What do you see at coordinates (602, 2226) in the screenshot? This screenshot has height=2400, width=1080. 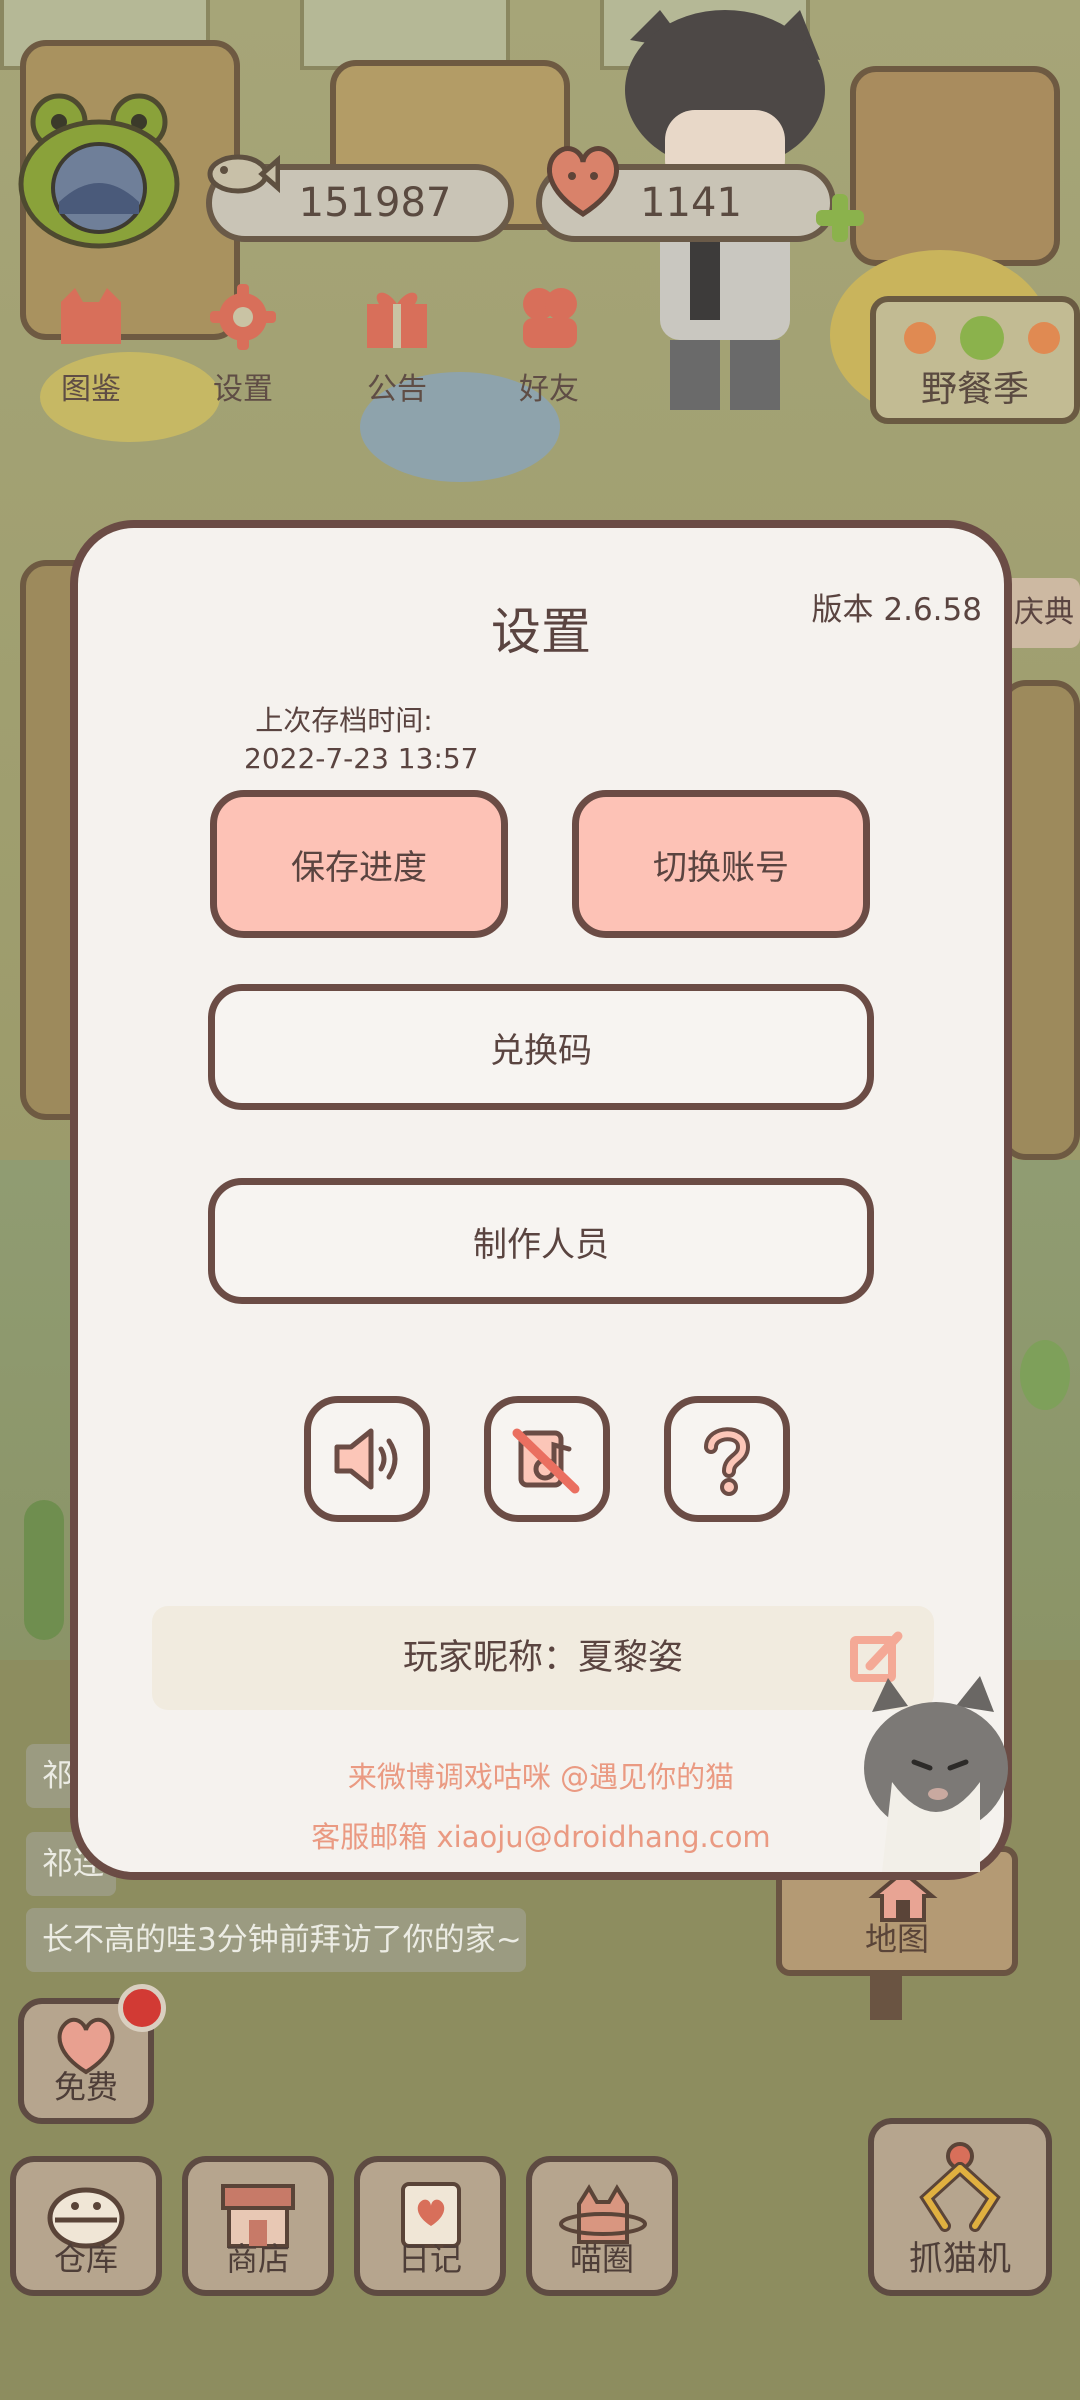 I see `nav-cat-circle-button: 喵圈` at bounding box center [602, 2226].